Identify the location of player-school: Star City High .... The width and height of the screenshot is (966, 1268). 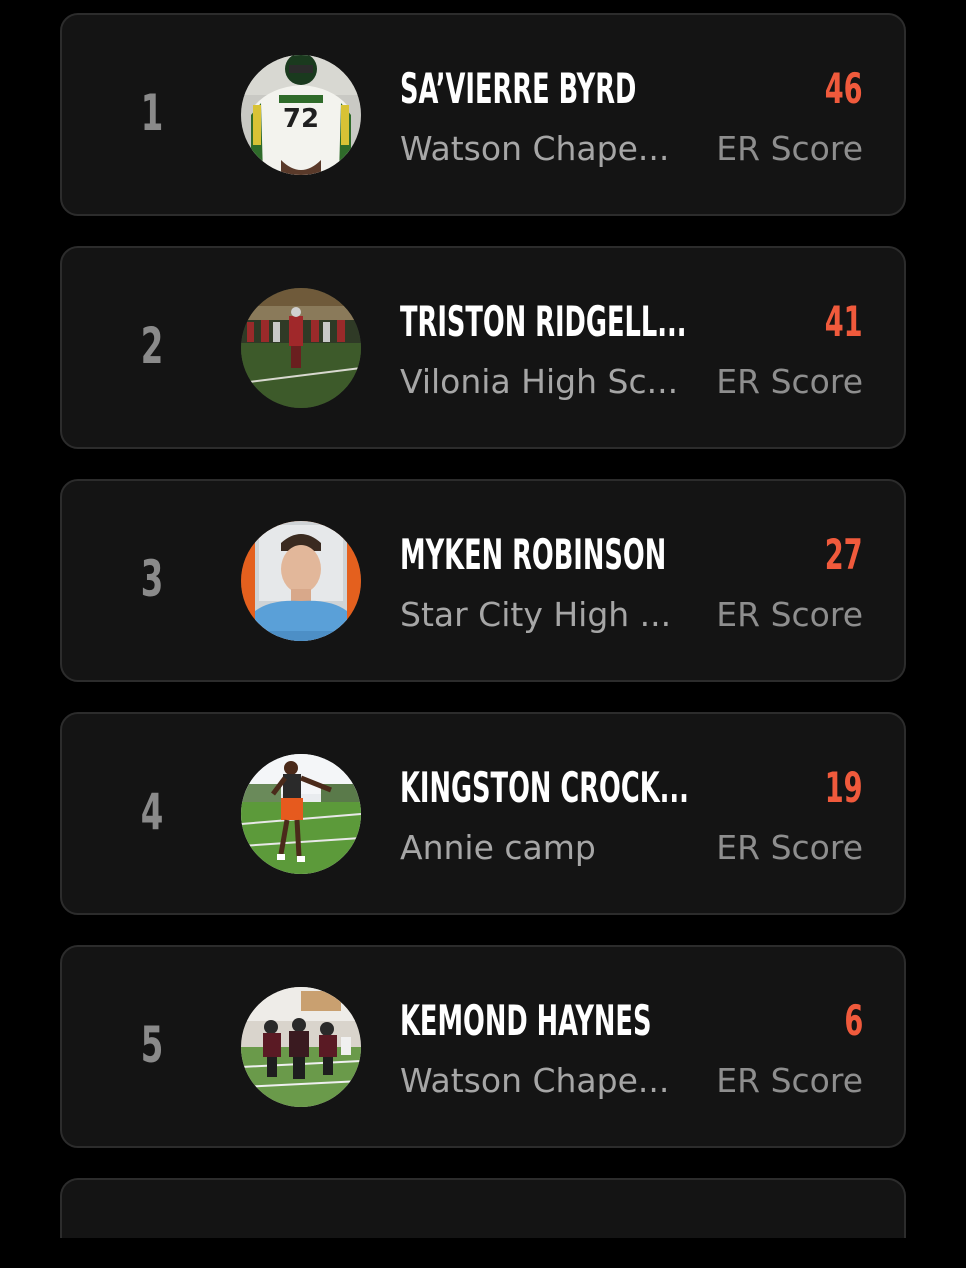
(536, 614).